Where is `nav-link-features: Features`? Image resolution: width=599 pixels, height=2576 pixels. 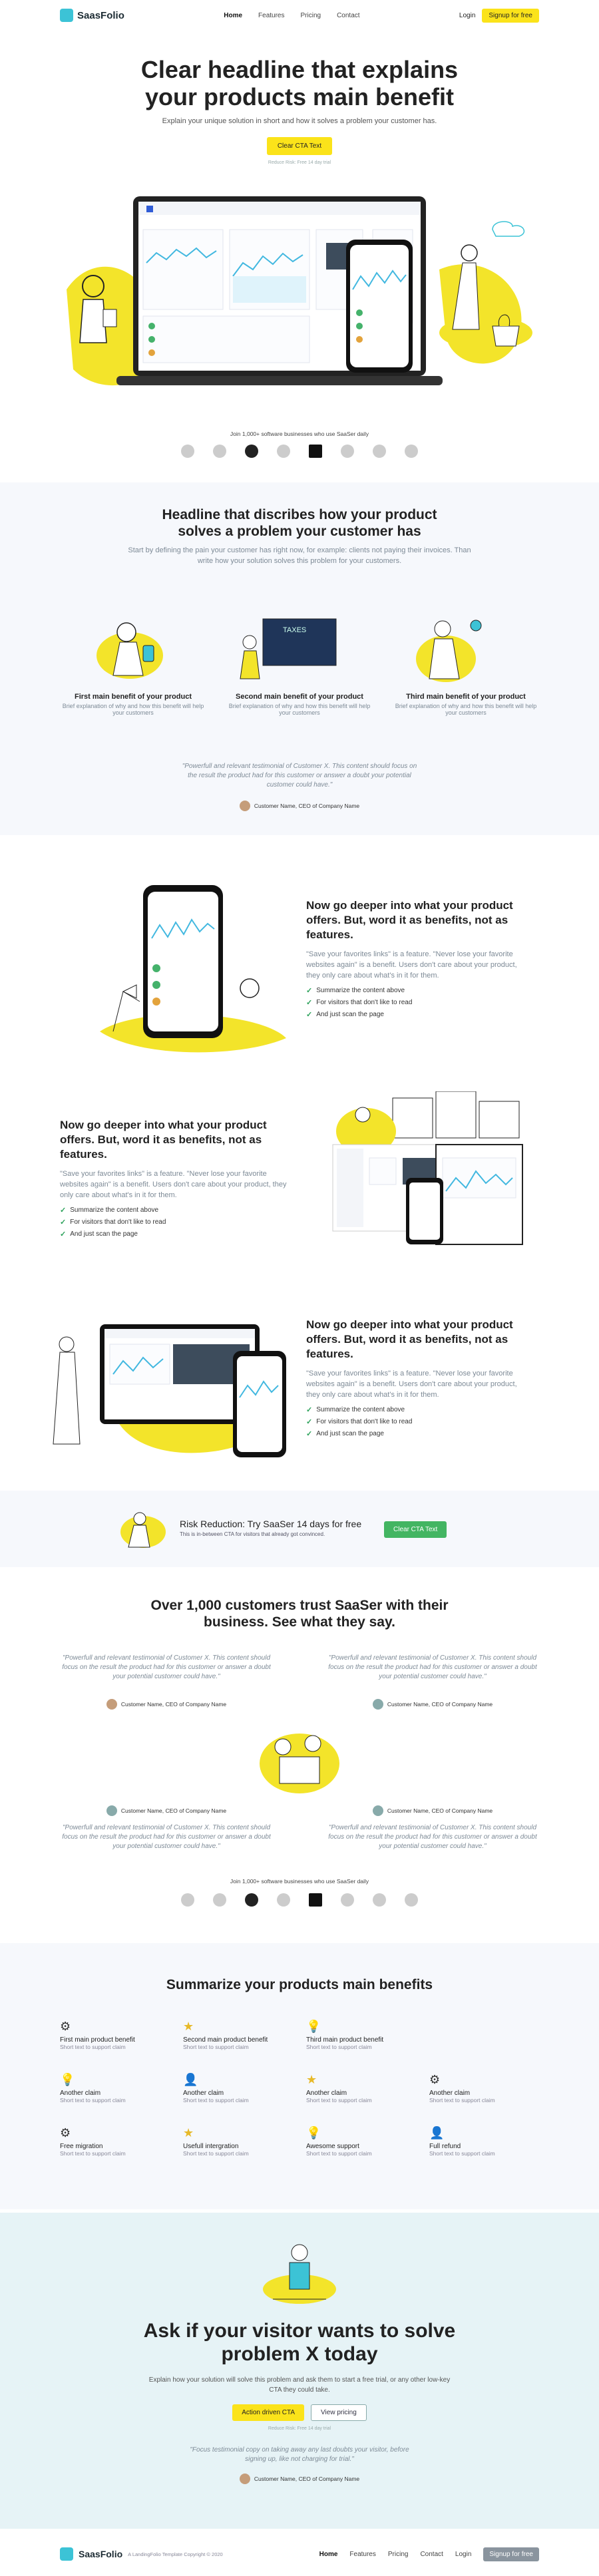 nav-link-features: Features is located at coordinates (271, 15).